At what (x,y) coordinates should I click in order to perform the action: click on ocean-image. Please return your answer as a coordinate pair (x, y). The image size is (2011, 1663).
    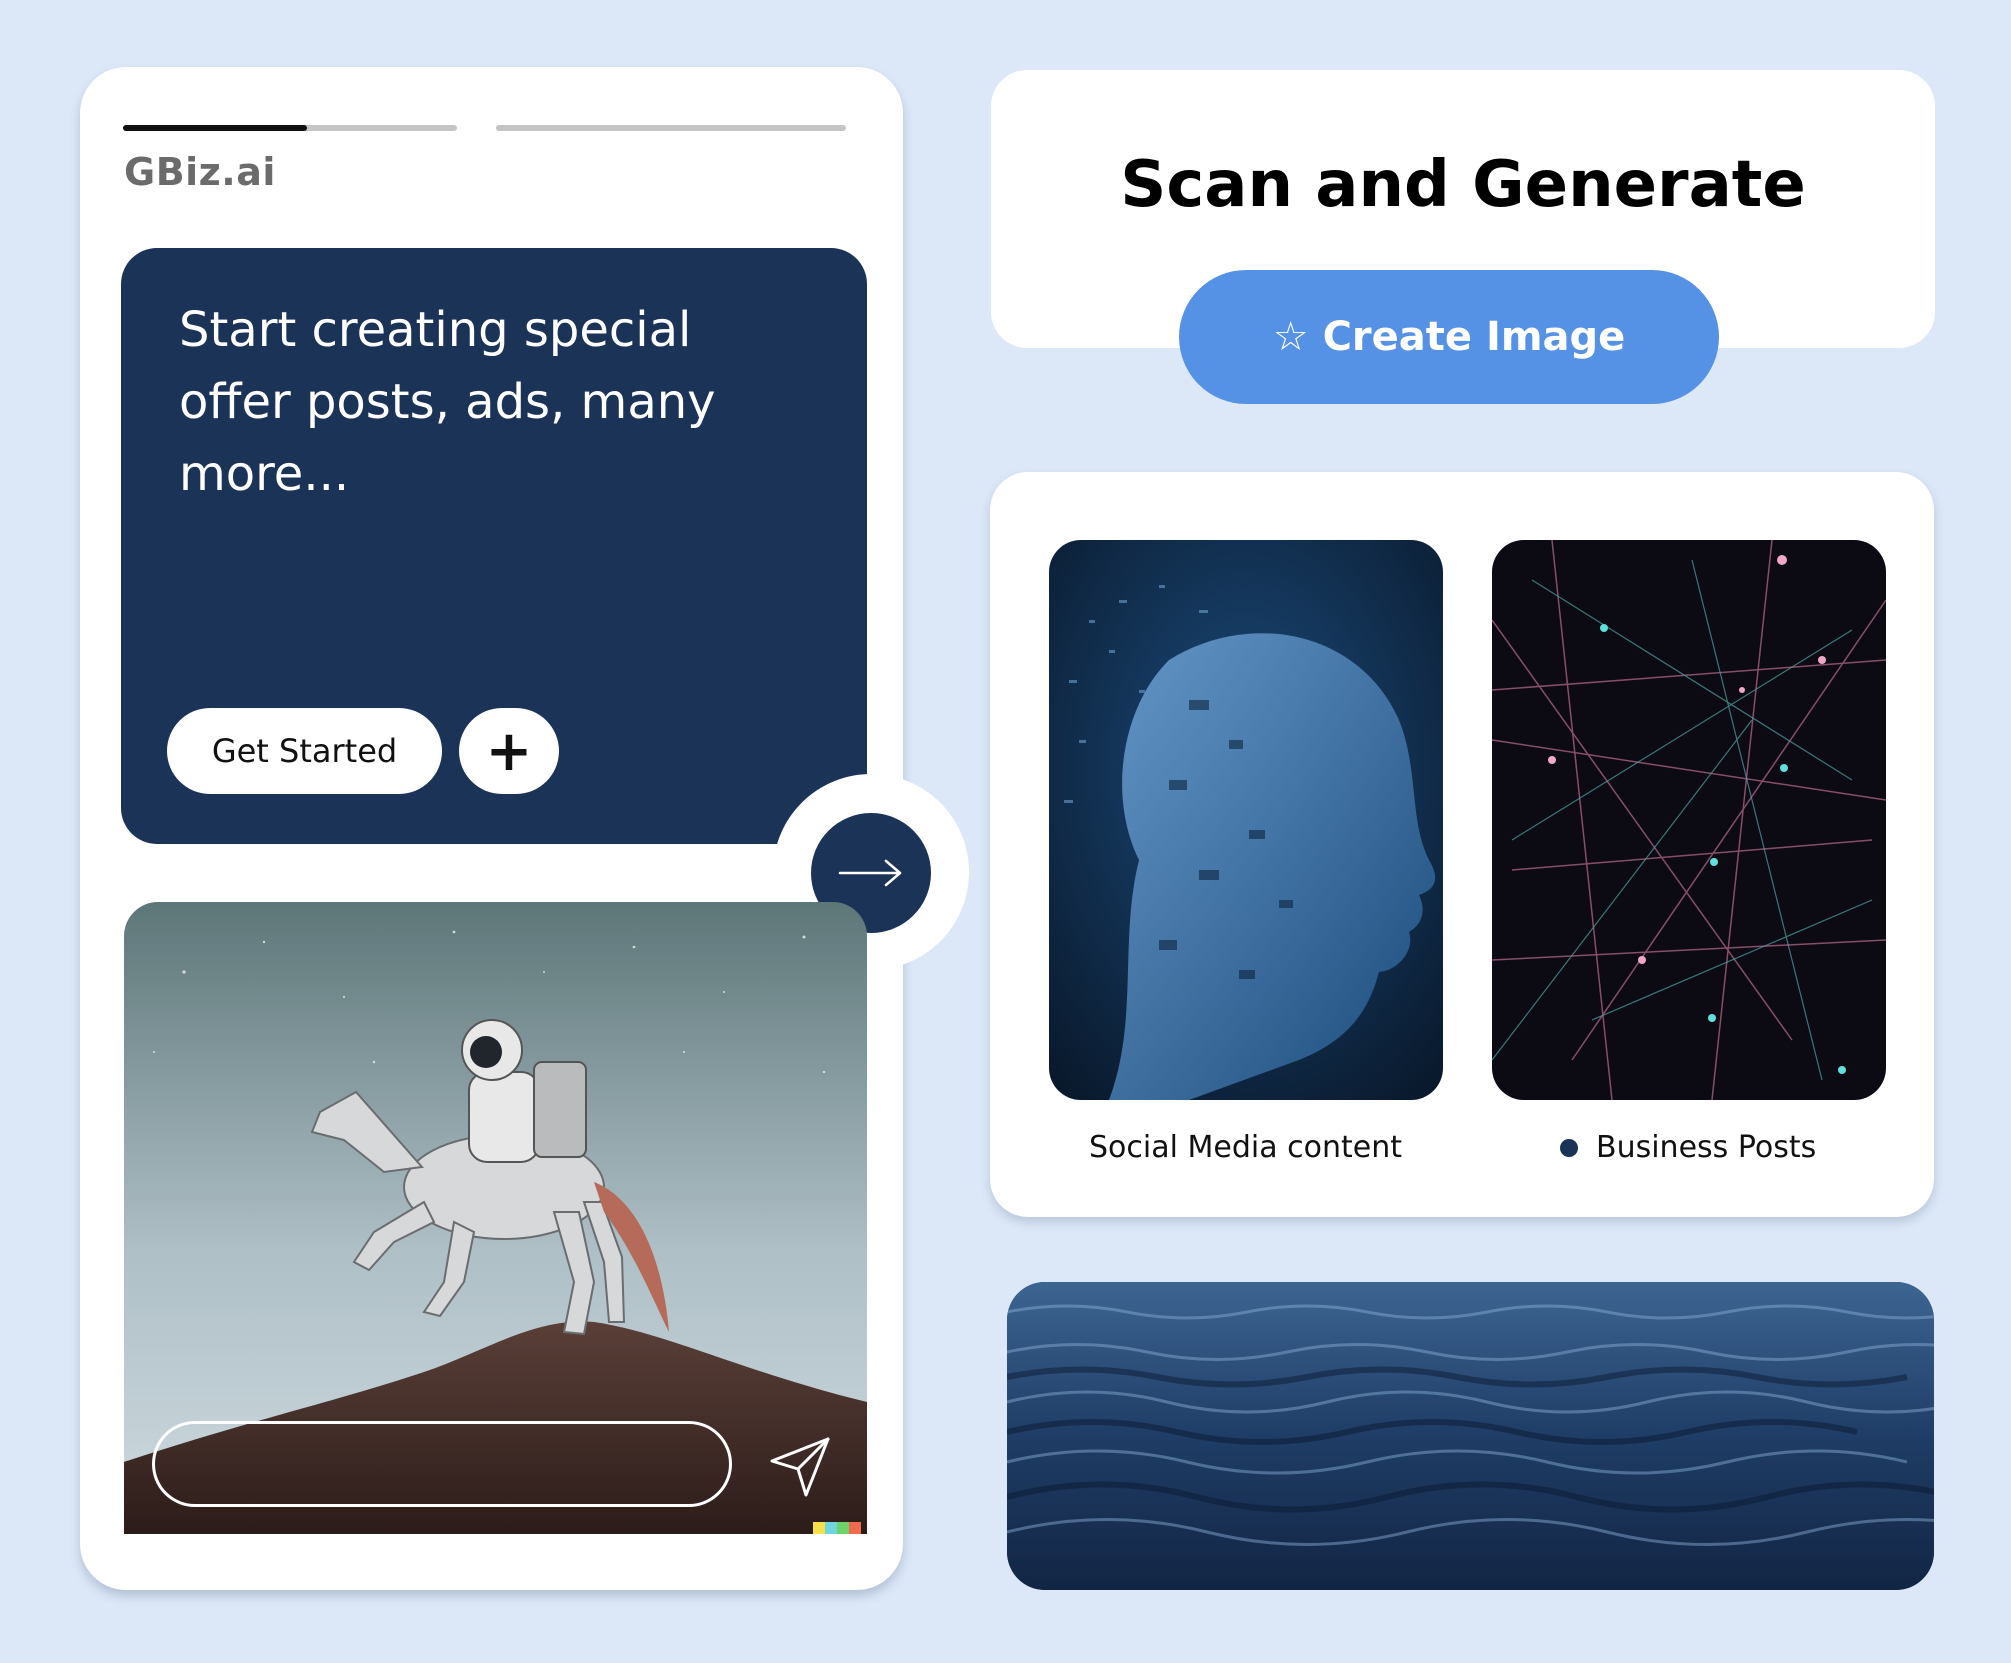
    Looking at the image, I should click on (1470, 1436).